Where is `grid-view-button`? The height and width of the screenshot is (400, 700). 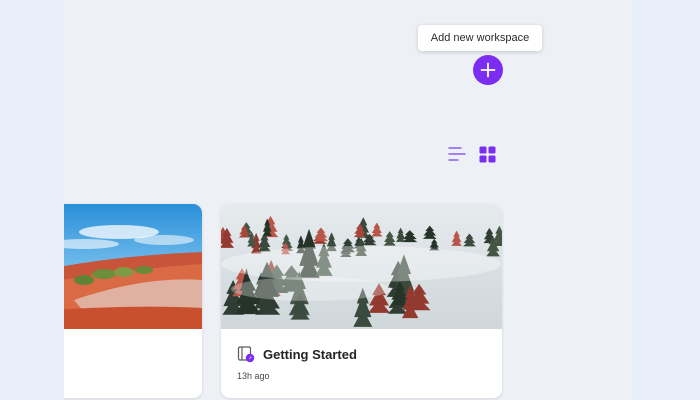 grid-view-button is located at coordinates (487, 154).